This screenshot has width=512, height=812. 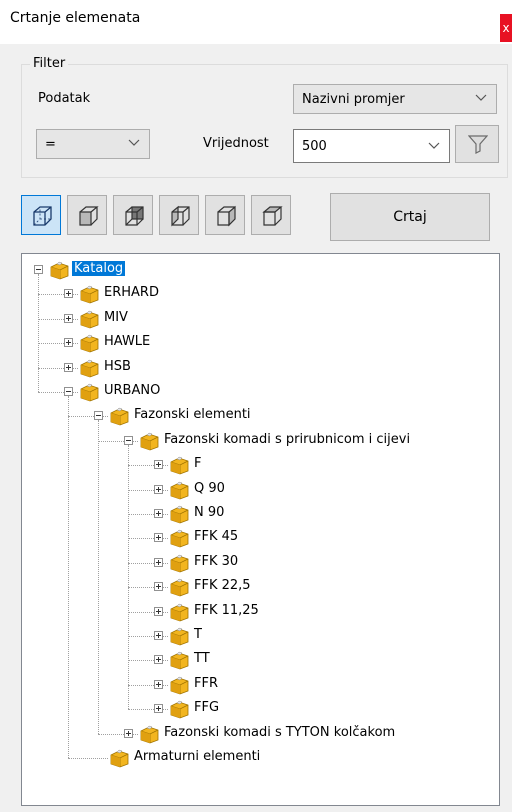 I want to click on view-front-button, so click(x=87, y=215).